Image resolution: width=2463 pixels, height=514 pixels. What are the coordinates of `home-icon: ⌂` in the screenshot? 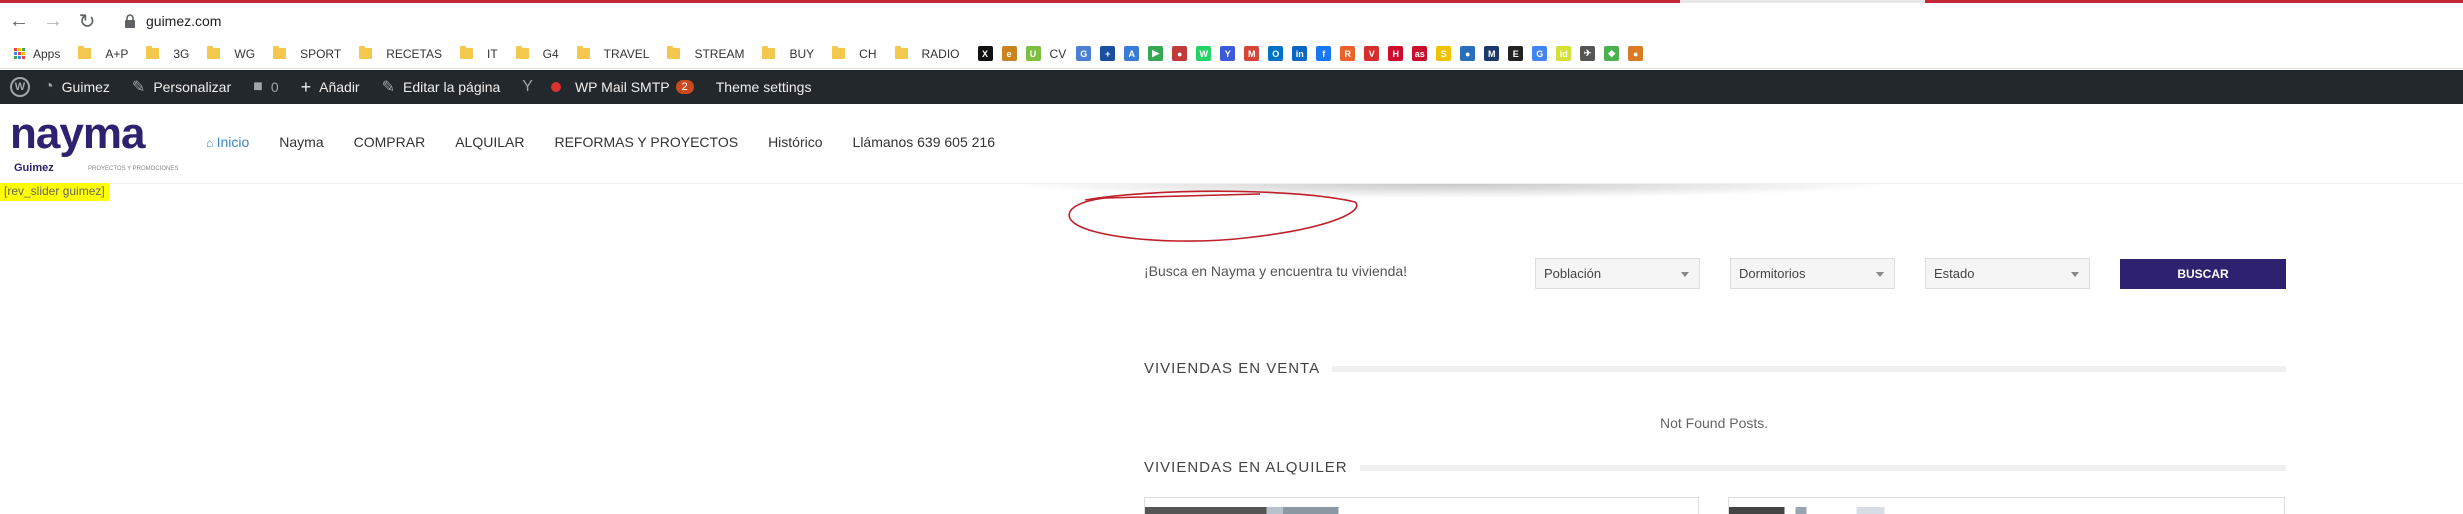 It's located at (211, 143).